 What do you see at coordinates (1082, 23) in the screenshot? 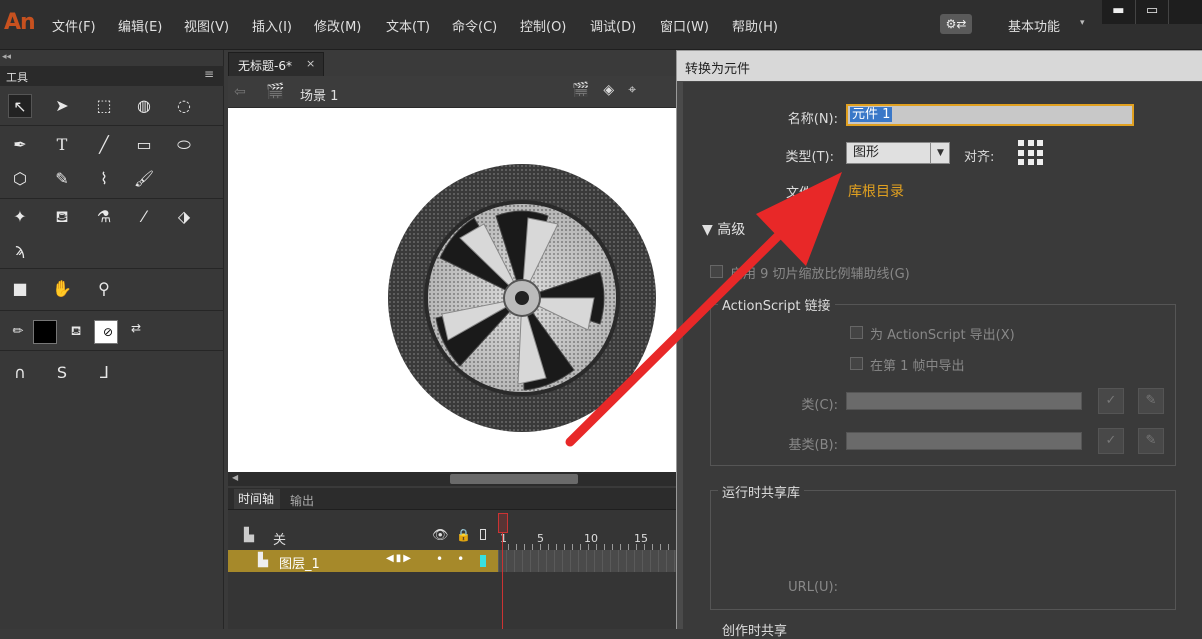
I see `chevron-down-icon: ▾` at bounding box center [1082, 23].